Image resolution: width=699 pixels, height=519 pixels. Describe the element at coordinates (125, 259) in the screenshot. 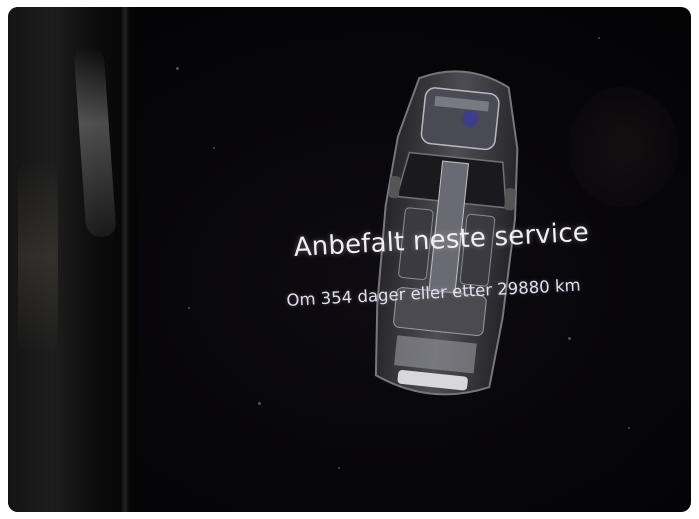

I see `trim-edge` at that location.